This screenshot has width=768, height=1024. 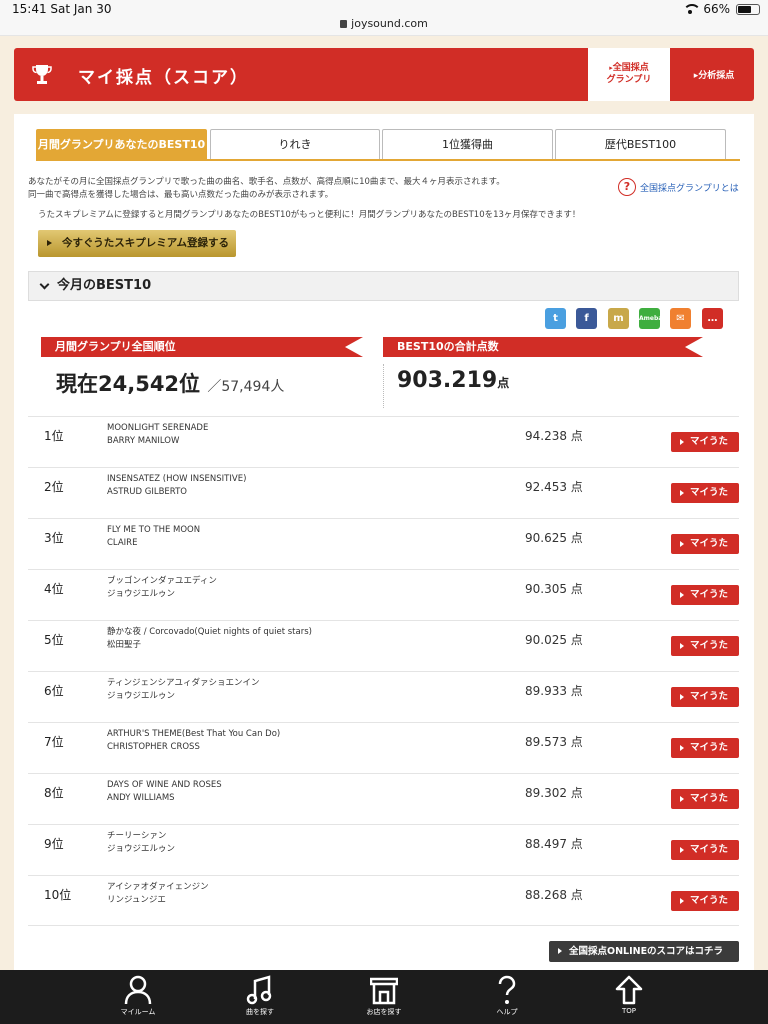 What do you see at coordinates (554, 589) in the screenshot?
I see `song-score: 90.305 点` at bounding box center [554, 589].